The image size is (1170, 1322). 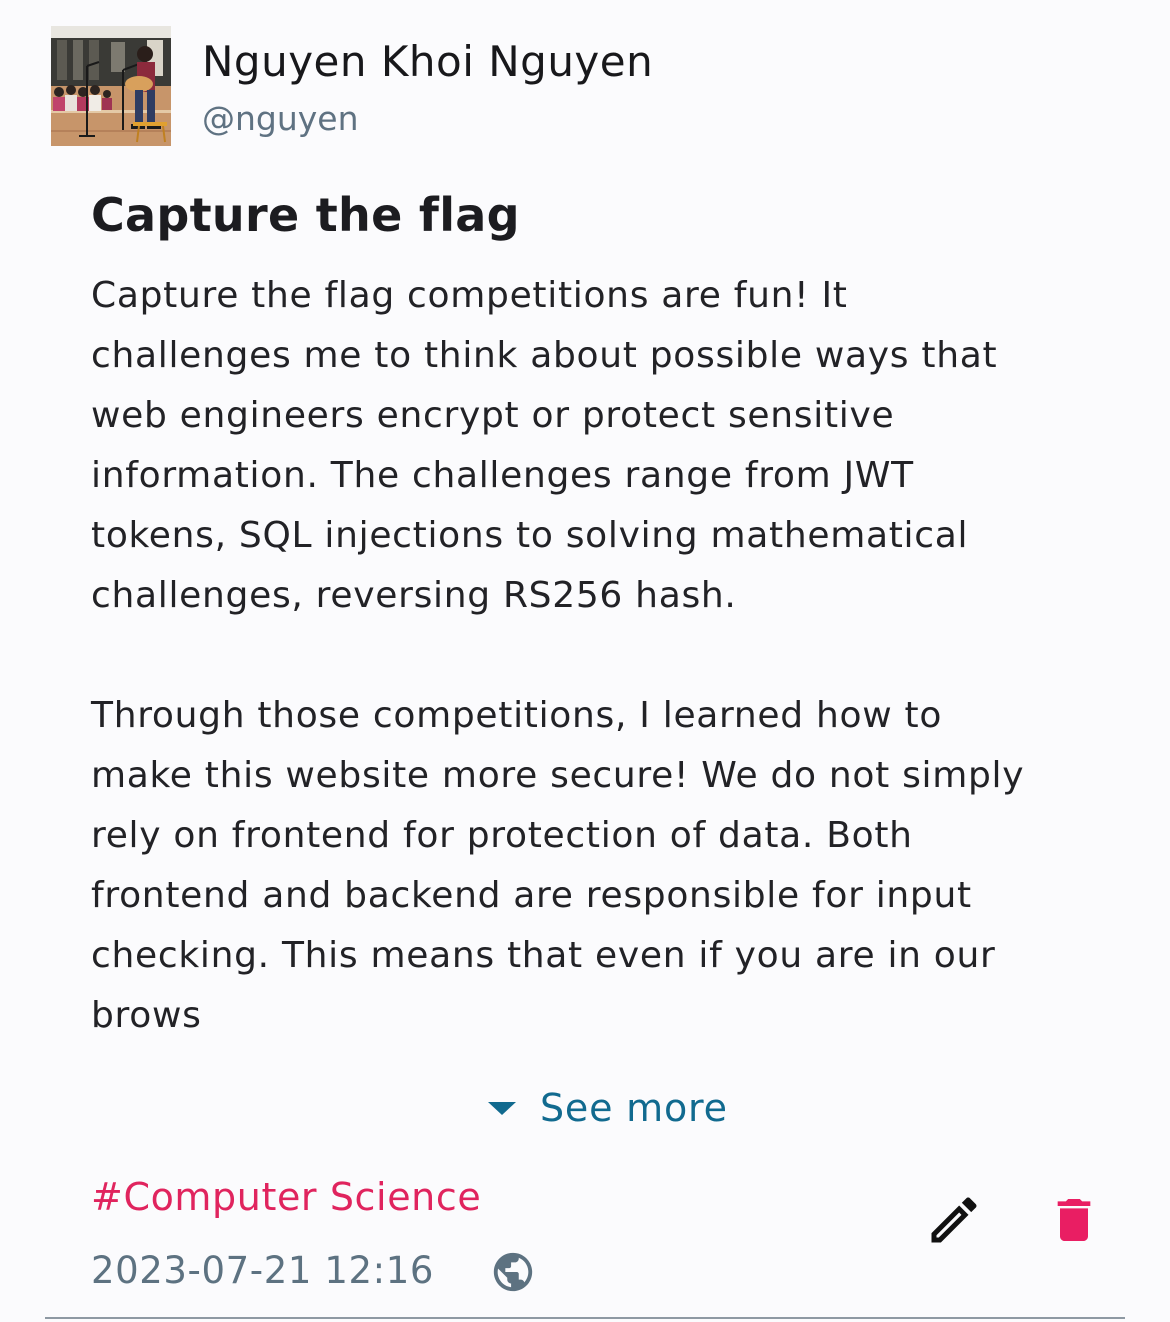 I want to click on divider, so click(x=585, y=1318).